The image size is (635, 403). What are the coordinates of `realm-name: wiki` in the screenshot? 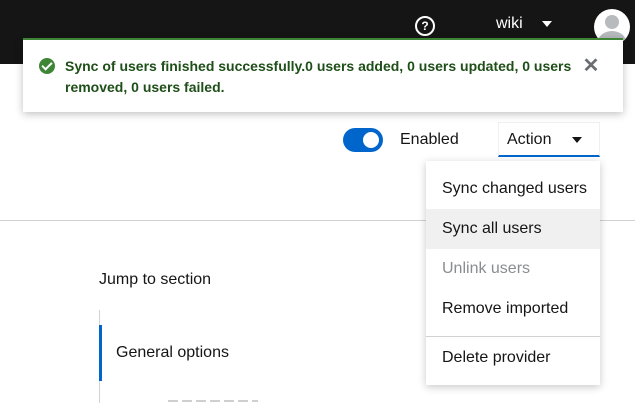 It's located at (509, 23).